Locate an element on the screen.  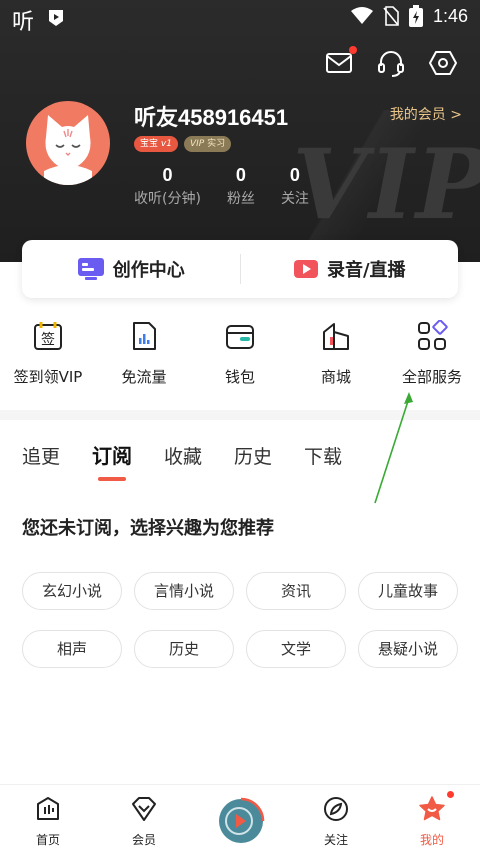
sign-in-icon: 签 is located at coordinates (48, 336).